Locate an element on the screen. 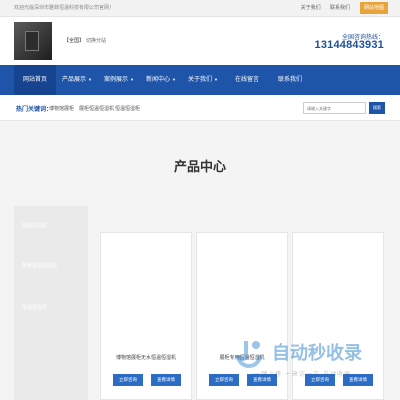  current-city: 【全国】 is located at coordinates (74, 41).